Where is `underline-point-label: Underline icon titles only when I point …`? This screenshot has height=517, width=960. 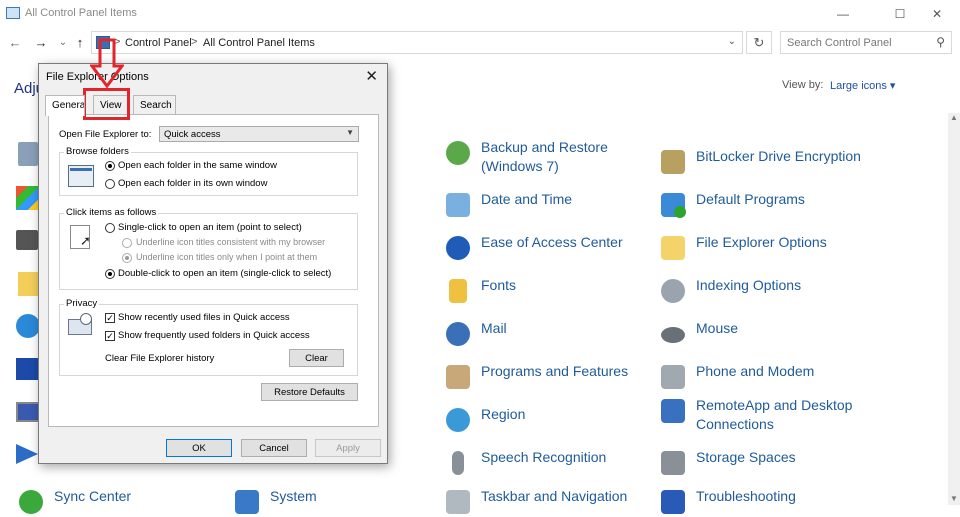 underline-point-label: Underline icon titles only when I point … is located at coordinates (227, 257).